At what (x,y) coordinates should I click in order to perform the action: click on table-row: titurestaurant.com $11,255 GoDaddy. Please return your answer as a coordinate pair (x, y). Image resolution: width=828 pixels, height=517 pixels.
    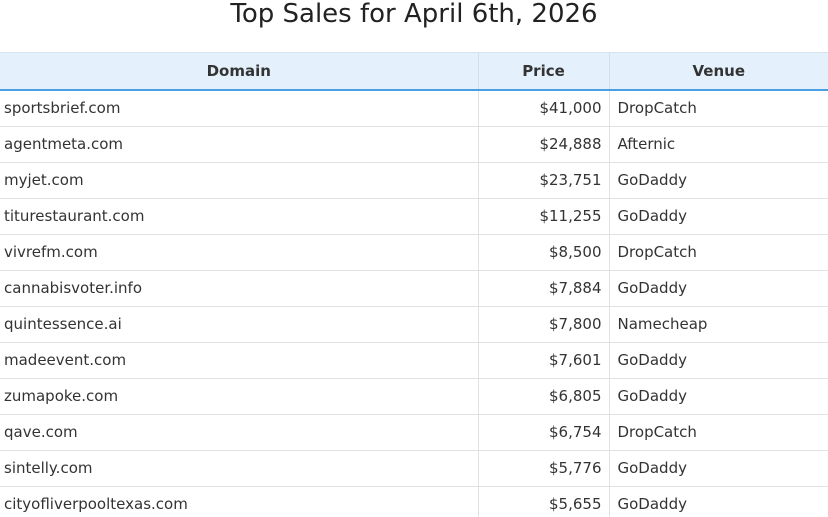
    Looking at the image, I should click on (414, 216).